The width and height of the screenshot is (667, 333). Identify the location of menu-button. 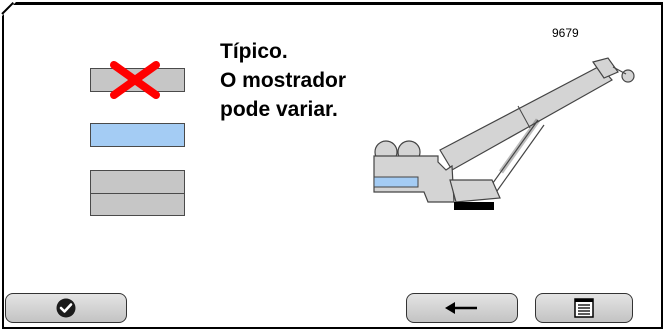
(584, 308).